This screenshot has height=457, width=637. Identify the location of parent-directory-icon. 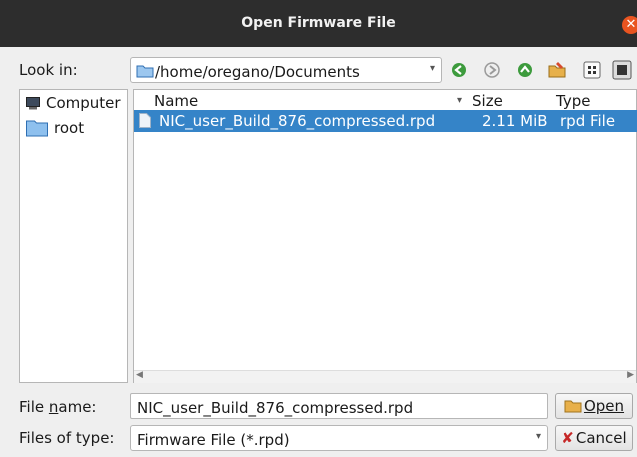
(525, 70).